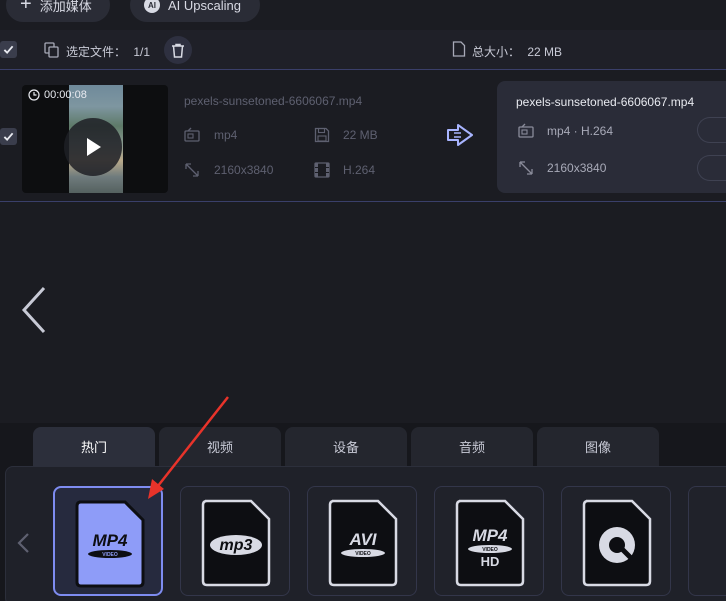 The image size is (726, 601). I want to click on total-label-text: 总大小：, so click(496, 52).